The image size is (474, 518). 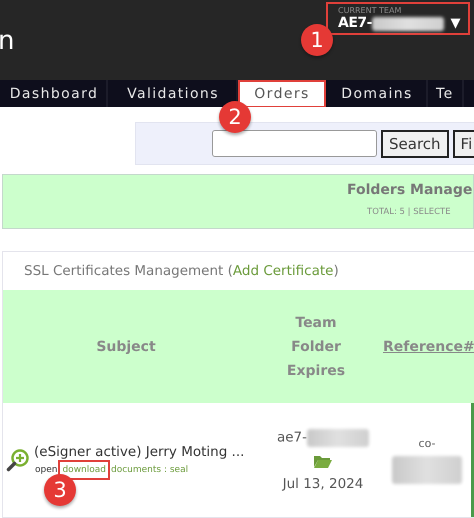 What do you see at coordinates (415, 144) in the screenshot?
I see `search-button: Search` at bounding box center [415, 144].